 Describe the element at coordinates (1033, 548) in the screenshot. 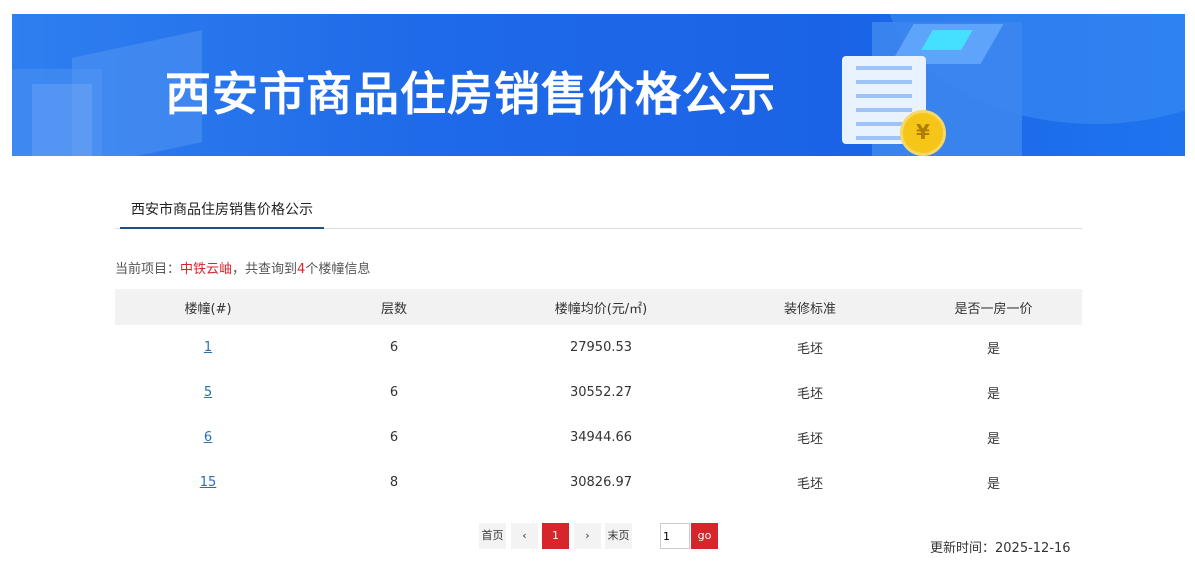

I see `update-date: 2025-12-16` at that location.